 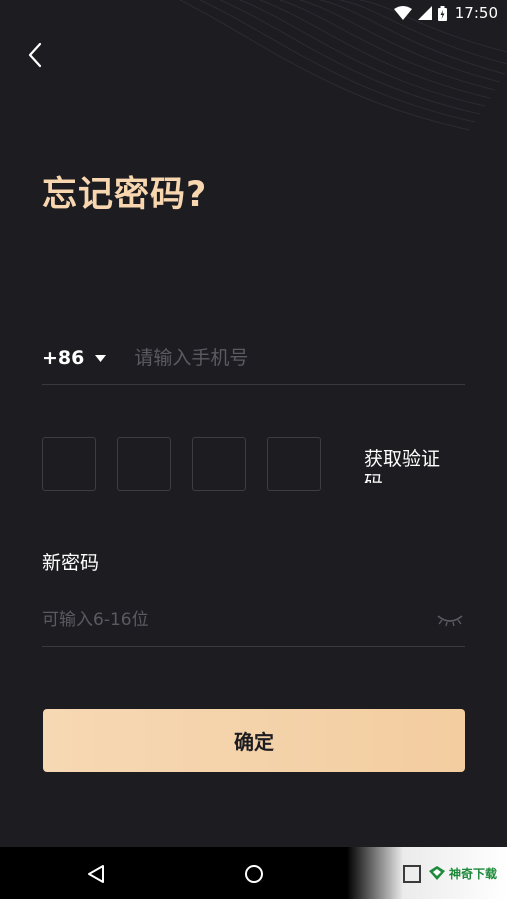 What do you see at coordinates (436, 873) in the screenshot?
I see `watermark-logo-icon` at bounding box center [436, 873].